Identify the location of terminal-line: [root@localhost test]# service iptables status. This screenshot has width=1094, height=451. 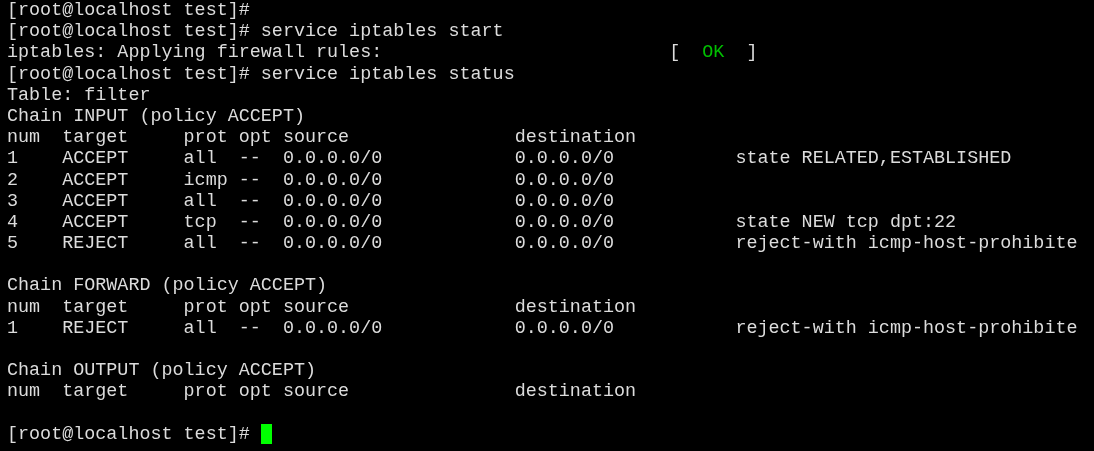
(261, 74).